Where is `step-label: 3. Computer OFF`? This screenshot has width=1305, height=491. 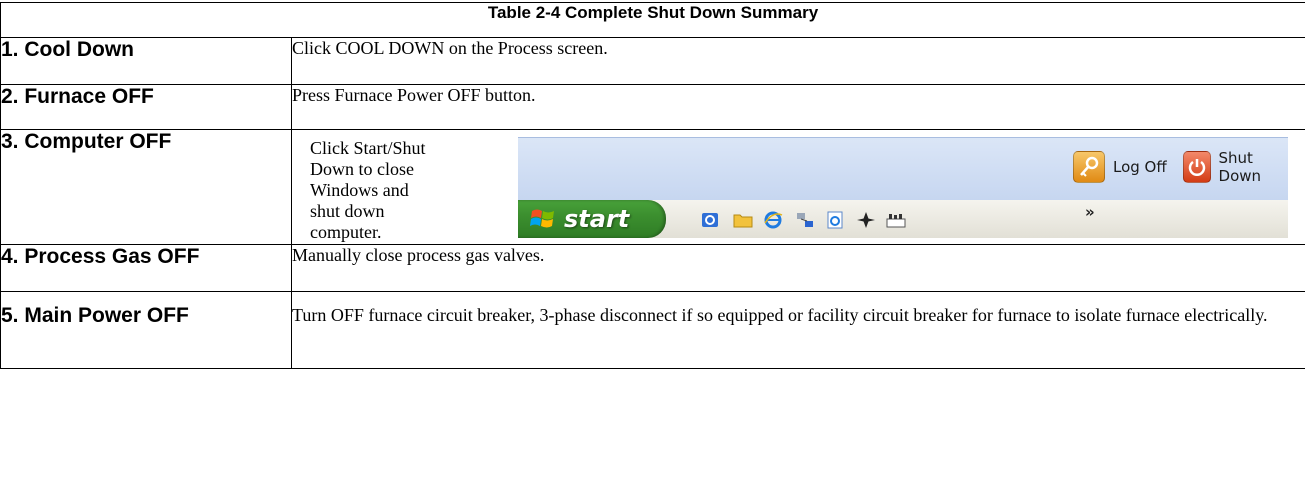 step-label: 3. Computer OFF is located at coordinates (146, 187).